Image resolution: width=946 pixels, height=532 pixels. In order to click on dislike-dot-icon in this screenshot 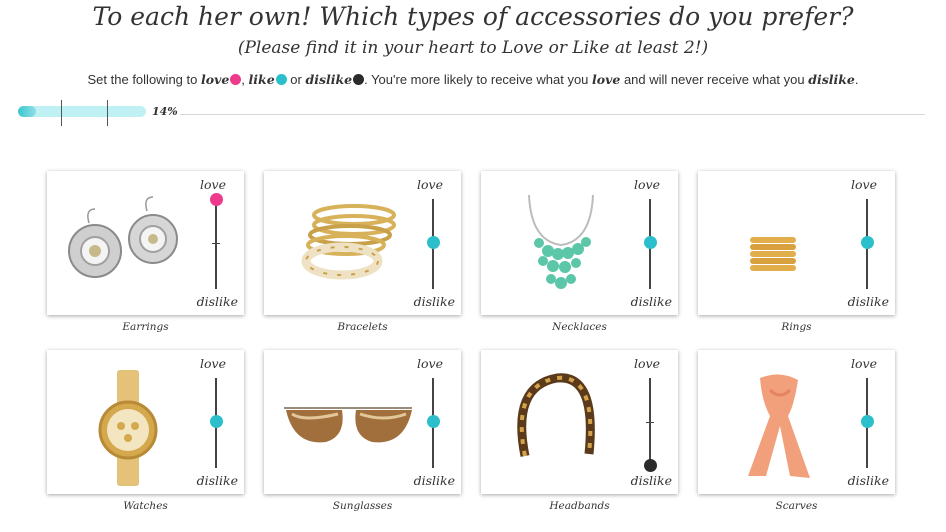, I will do `click(359, 79)`.